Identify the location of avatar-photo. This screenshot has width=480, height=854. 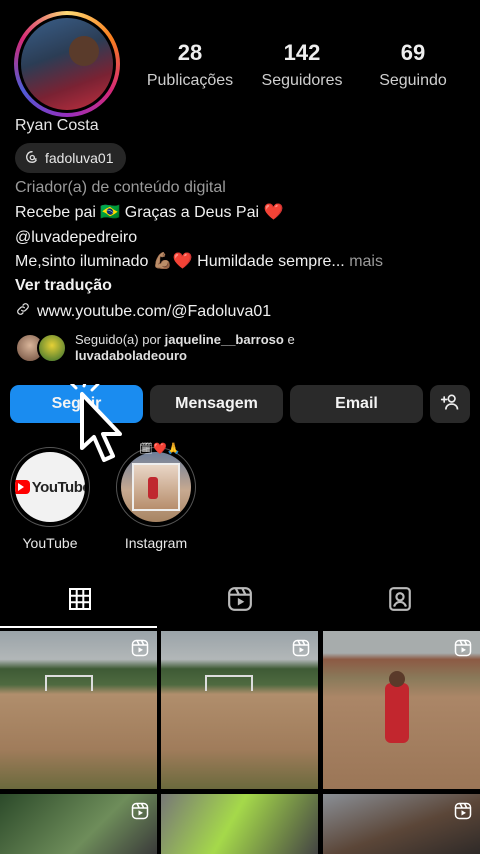
(67, 64).